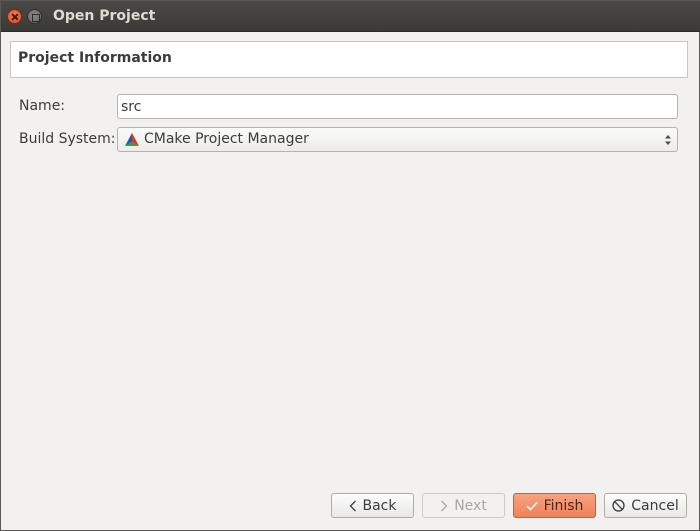 Image resolution: width=700 pixels, height=531 pixels. Describe the element at coordinates (379, 505) in the screenshot. I see `back-label: Back` at that location.